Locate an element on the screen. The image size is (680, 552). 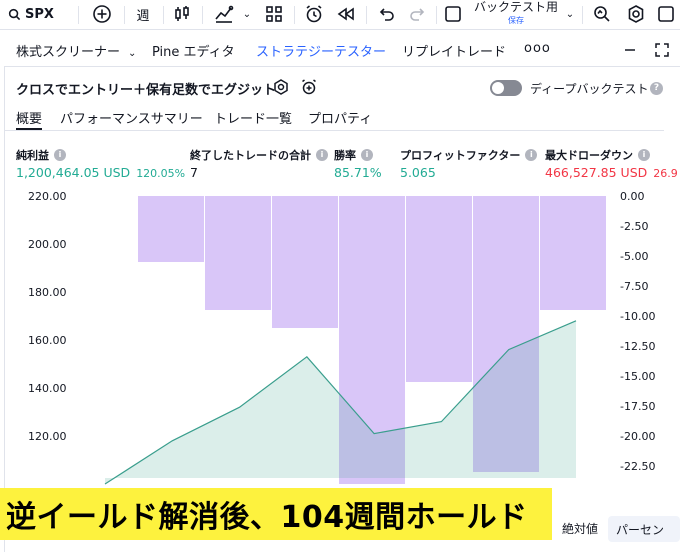
settings-button is located at coordinates (636, 14).